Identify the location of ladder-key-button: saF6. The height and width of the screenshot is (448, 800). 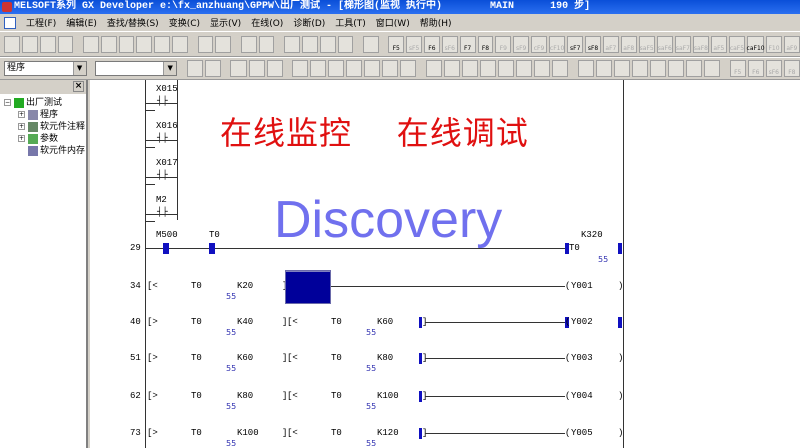
(664, 44).